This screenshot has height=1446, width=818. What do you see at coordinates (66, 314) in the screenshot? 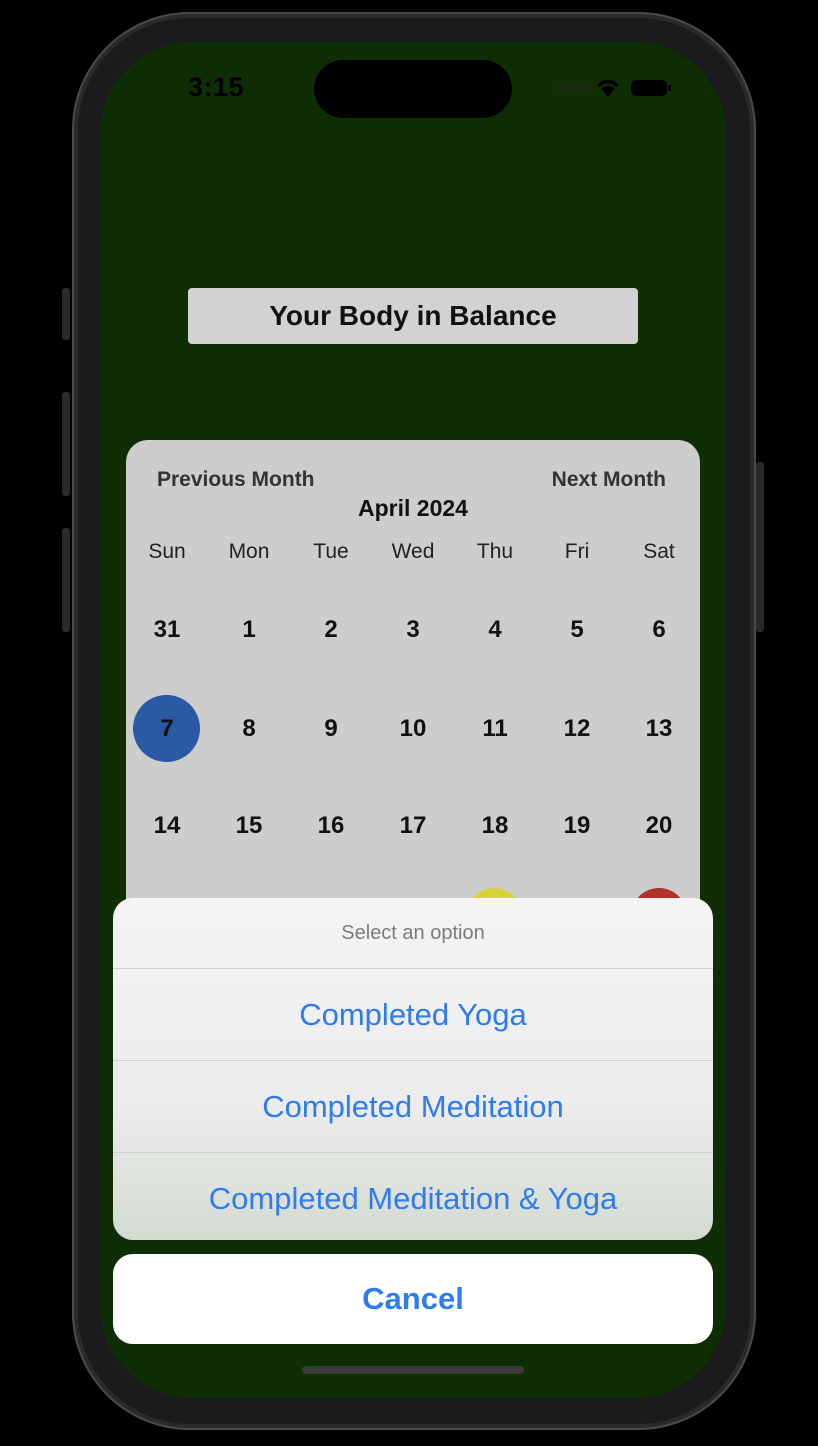
I see `mute-switch` at bounding box center [66, 314].